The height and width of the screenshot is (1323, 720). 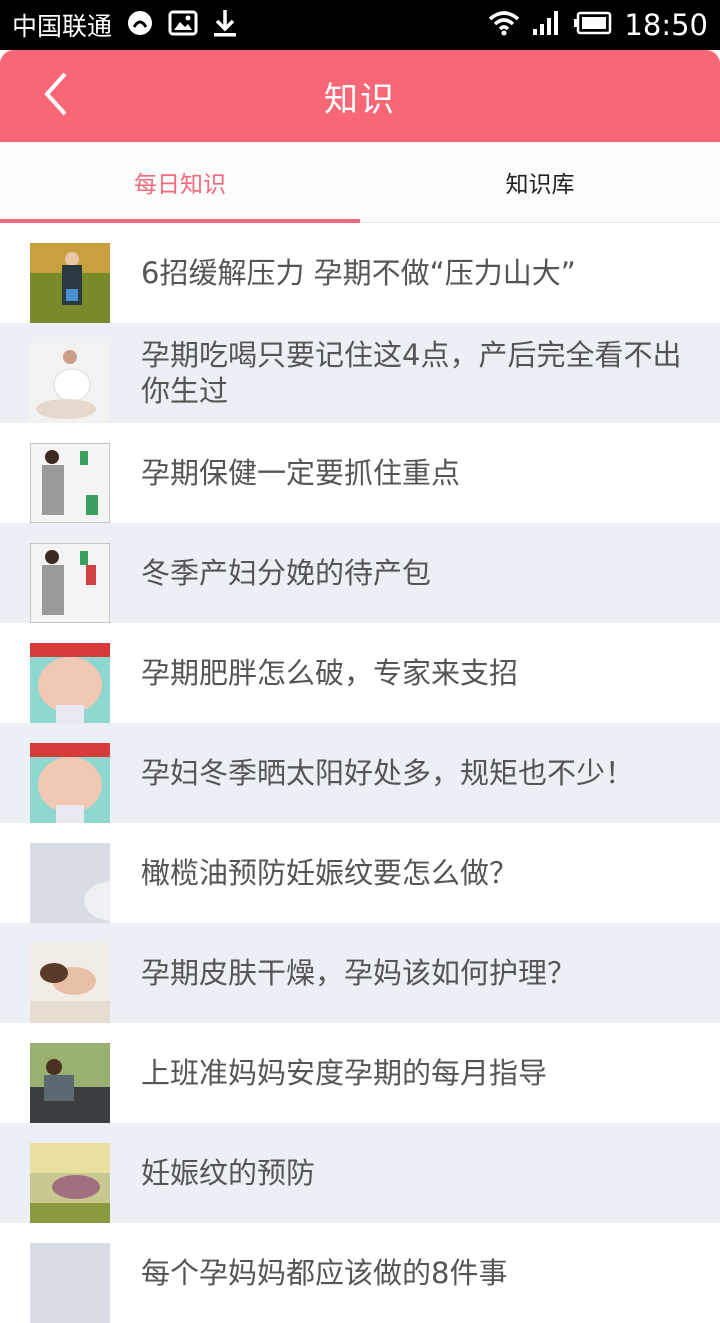 I want to click on list-item: 橄榄油预防妊娠纹要怎么做？, so click(x=360, y=873).